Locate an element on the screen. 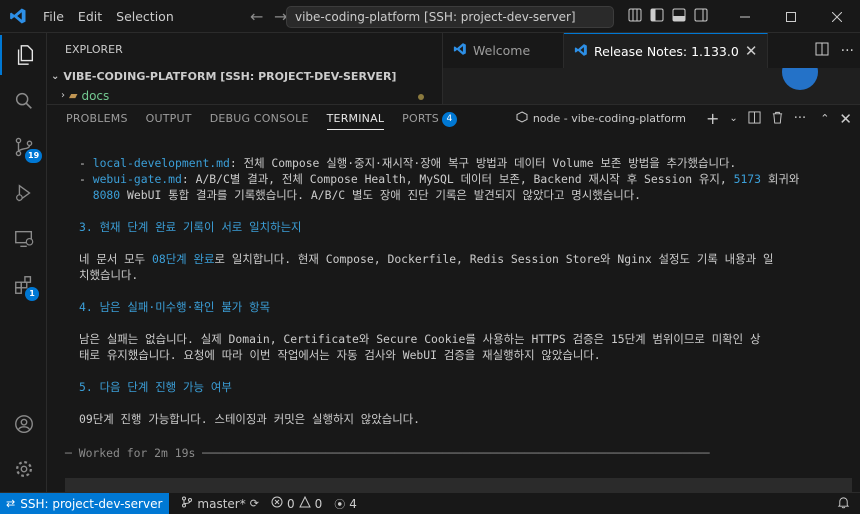 The height and width of the screenshot is (514, 860). editor-area is located at coordinates (651, 86).